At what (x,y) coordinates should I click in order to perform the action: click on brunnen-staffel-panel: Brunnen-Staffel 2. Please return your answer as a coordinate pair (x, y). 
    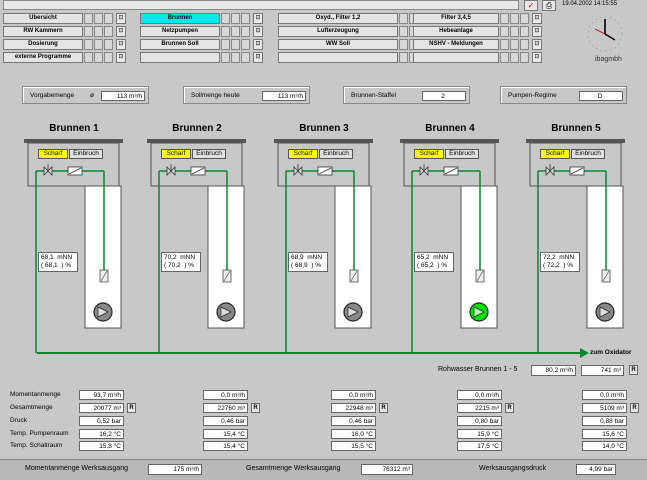
    Looking at the image, I should click on (406, 95).